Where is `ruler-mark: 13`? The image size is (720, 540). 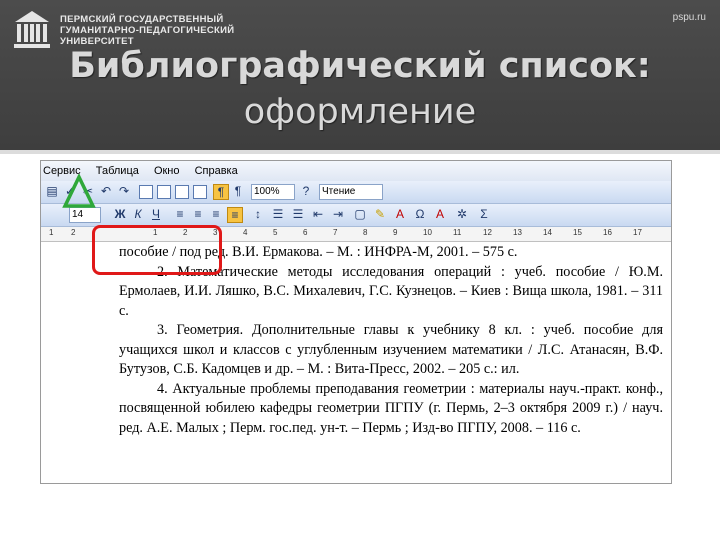 ruler-mark: 13 is located at coordinates (517, 232).